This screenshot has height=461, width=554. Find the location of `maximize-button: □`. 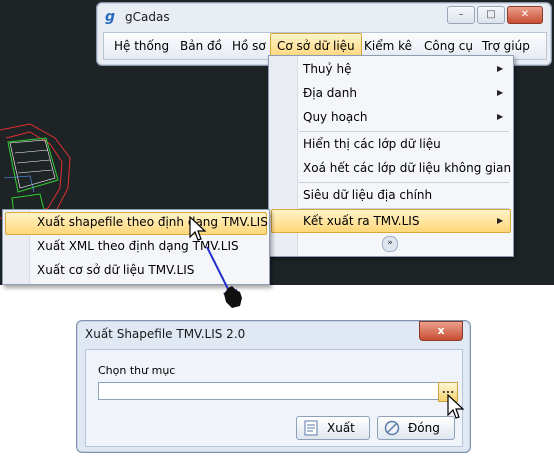

maximize-button: □ is located at coordinates (491, 15).